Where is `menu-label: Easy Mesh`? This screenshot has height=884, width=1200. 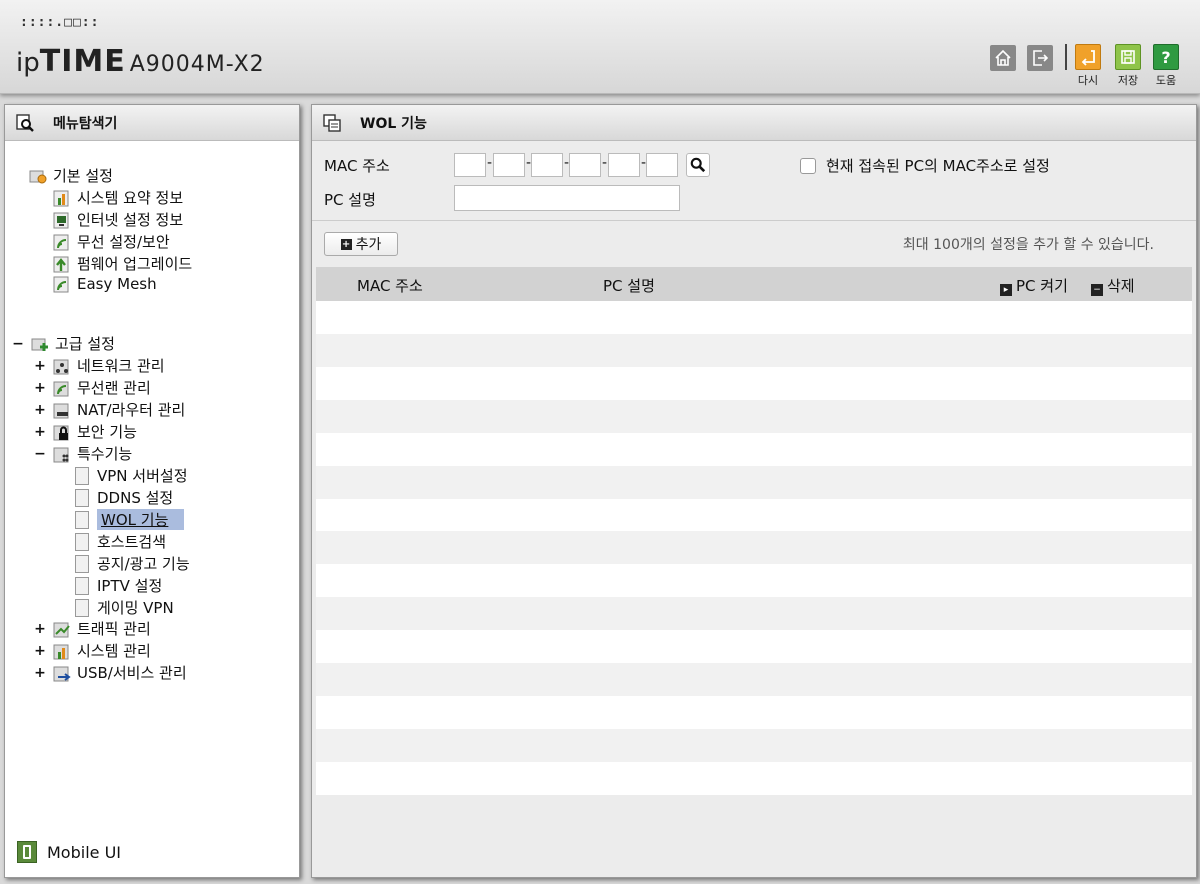
menu-label: Easy Mesh is located at coordinates (117, 284).